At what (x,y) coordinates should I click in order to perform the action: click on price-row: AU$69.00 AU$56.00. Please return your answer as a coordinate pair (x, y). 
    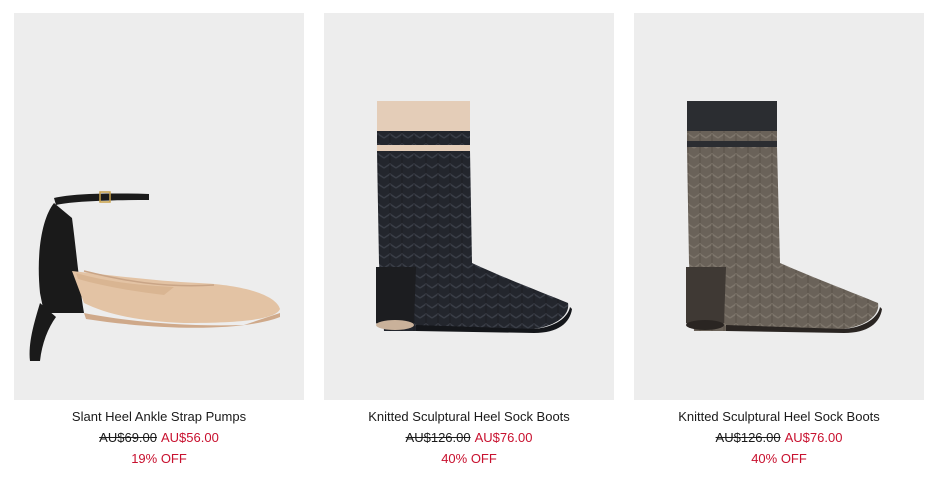
    Looking at the image, I should click on (159, 438).